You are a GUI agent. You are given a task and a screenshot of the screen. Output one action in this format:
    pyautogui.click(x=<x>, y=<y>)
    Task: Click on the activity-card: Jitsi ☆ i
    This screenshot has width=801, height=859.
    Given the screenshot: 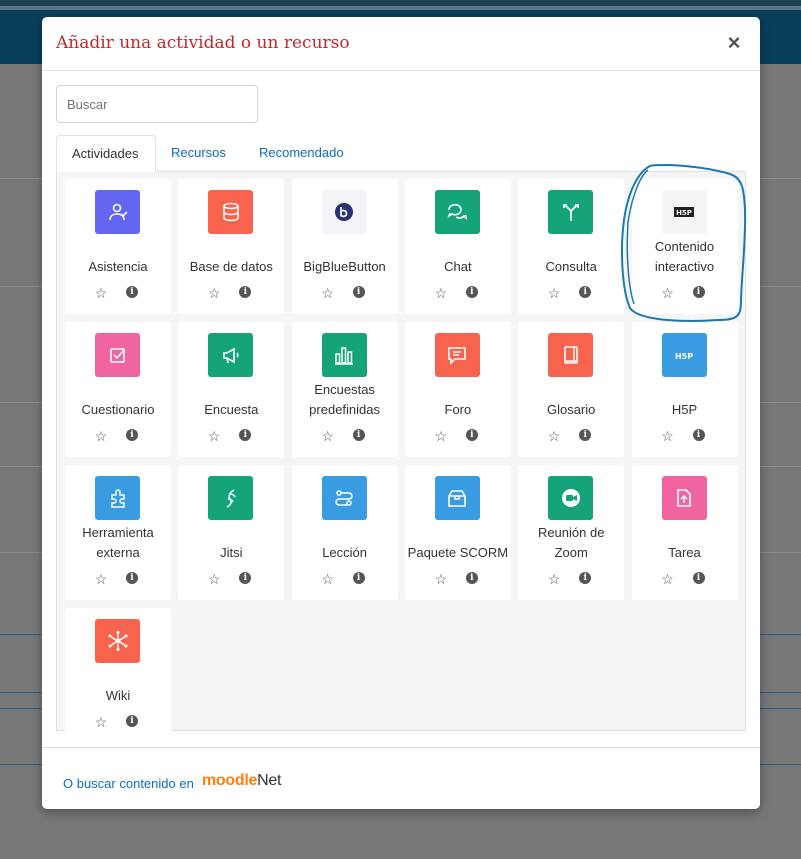 What is the action you would take?
    pyautogui.click(x=231, y=532)
    